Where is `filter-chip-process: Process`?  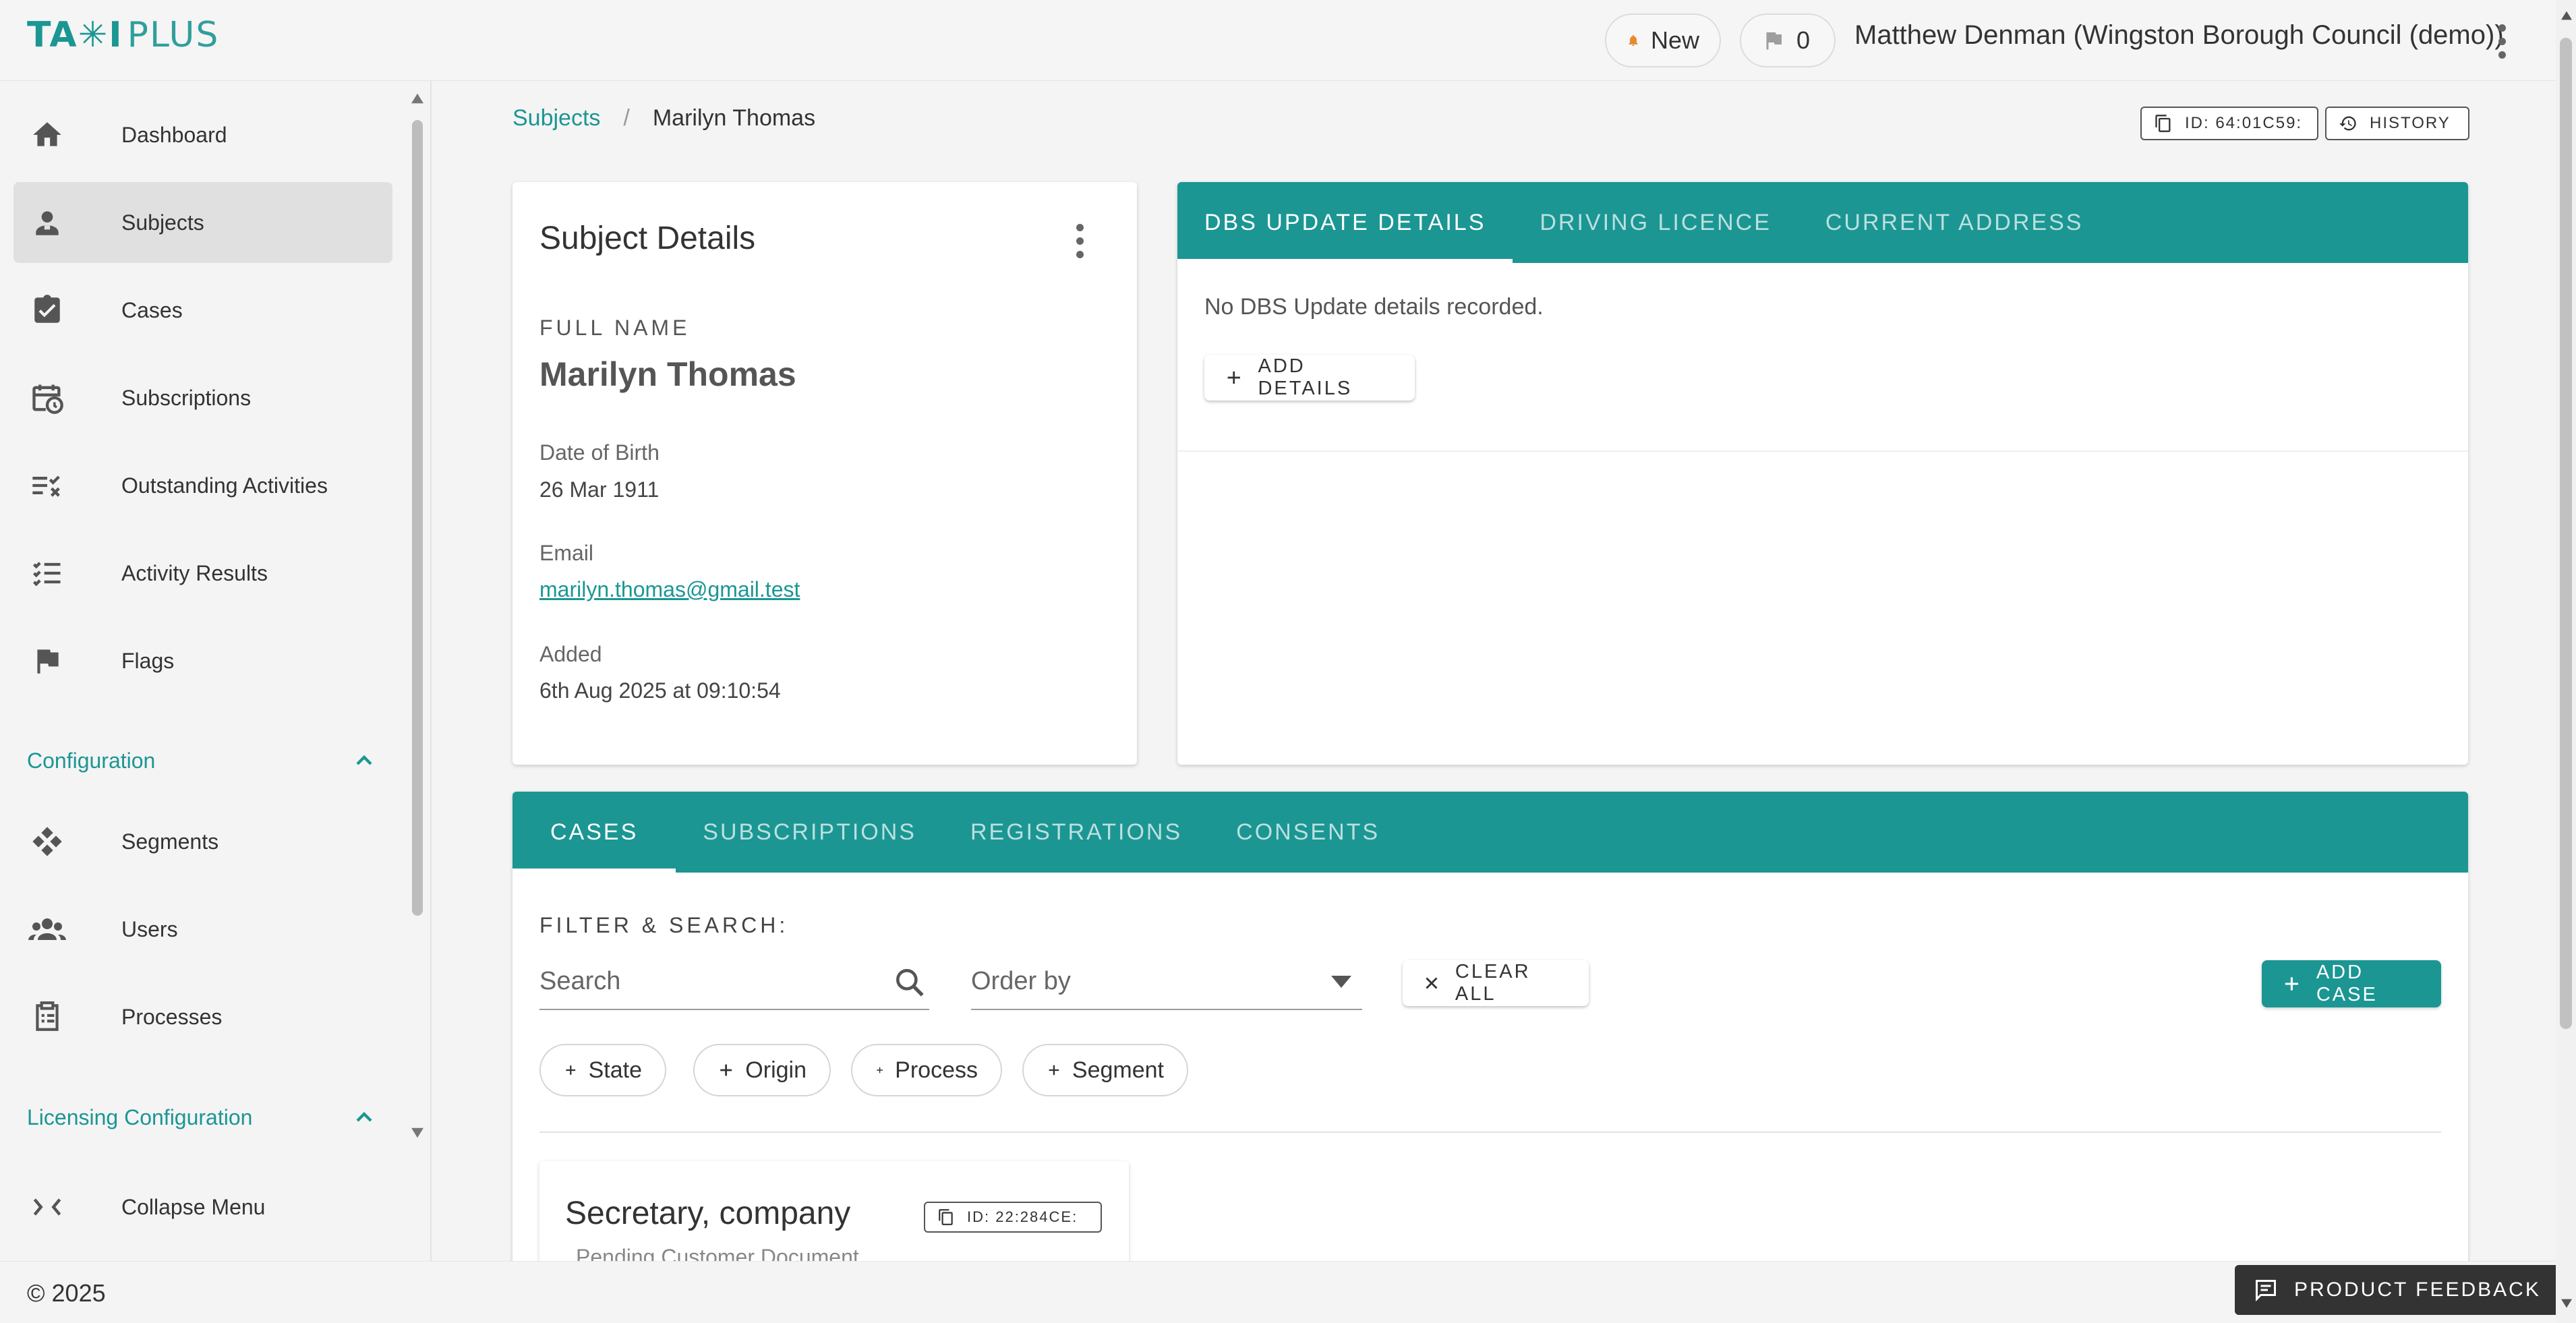
filter-chip-process: Process is located at coordinates (927, 1070).